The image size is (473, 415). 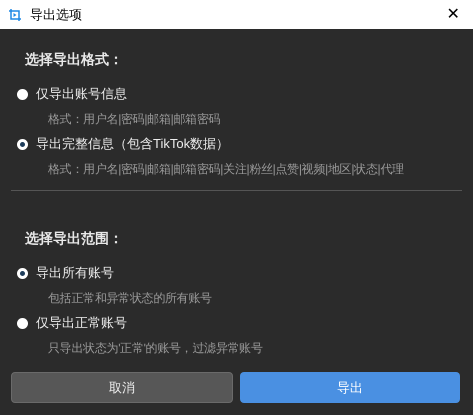 What do you see at coordinates (75, 273) in the screenshot?
I see `option-label: 导出所有账号` at bounding box center [75, 273].